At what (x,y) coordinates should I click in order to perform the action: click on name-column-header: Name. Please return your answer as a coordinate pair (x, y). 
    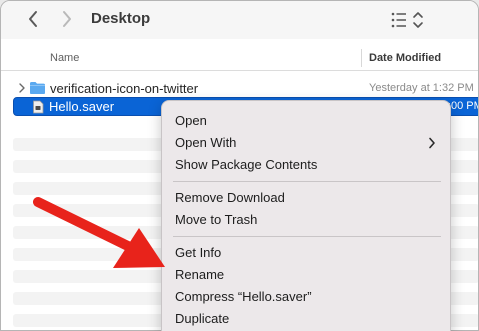
    Looking at the image, I should click on (64, 58).